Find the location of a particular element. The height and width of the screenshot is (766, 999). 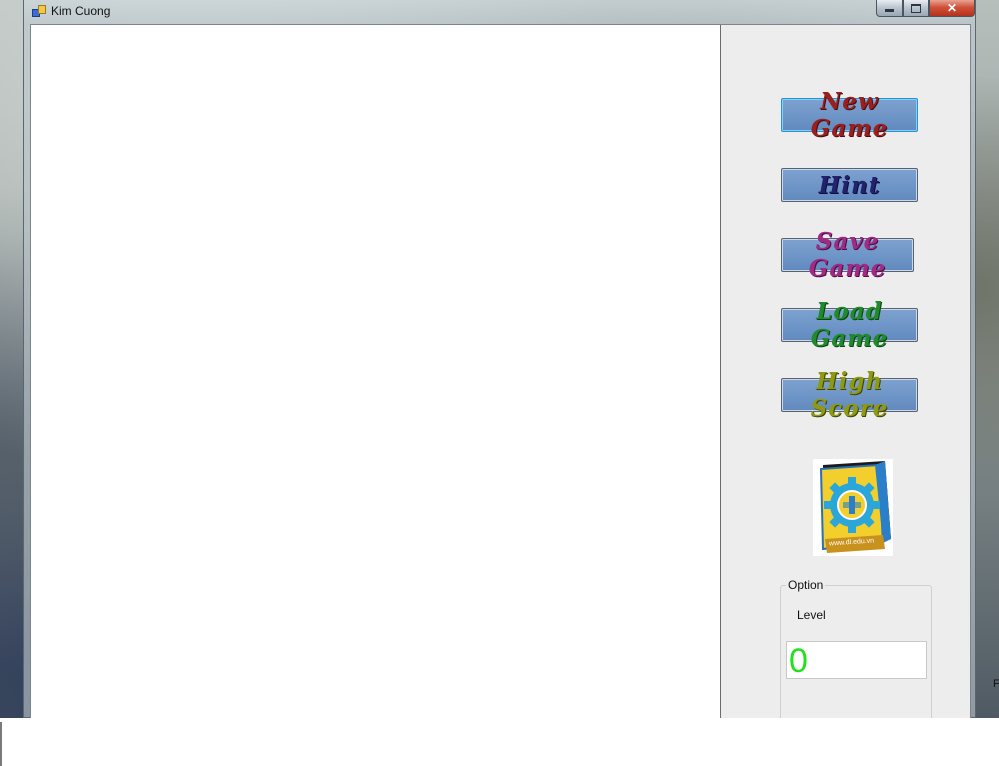

window-controls: ✕ is located at coordinates (925, 9).